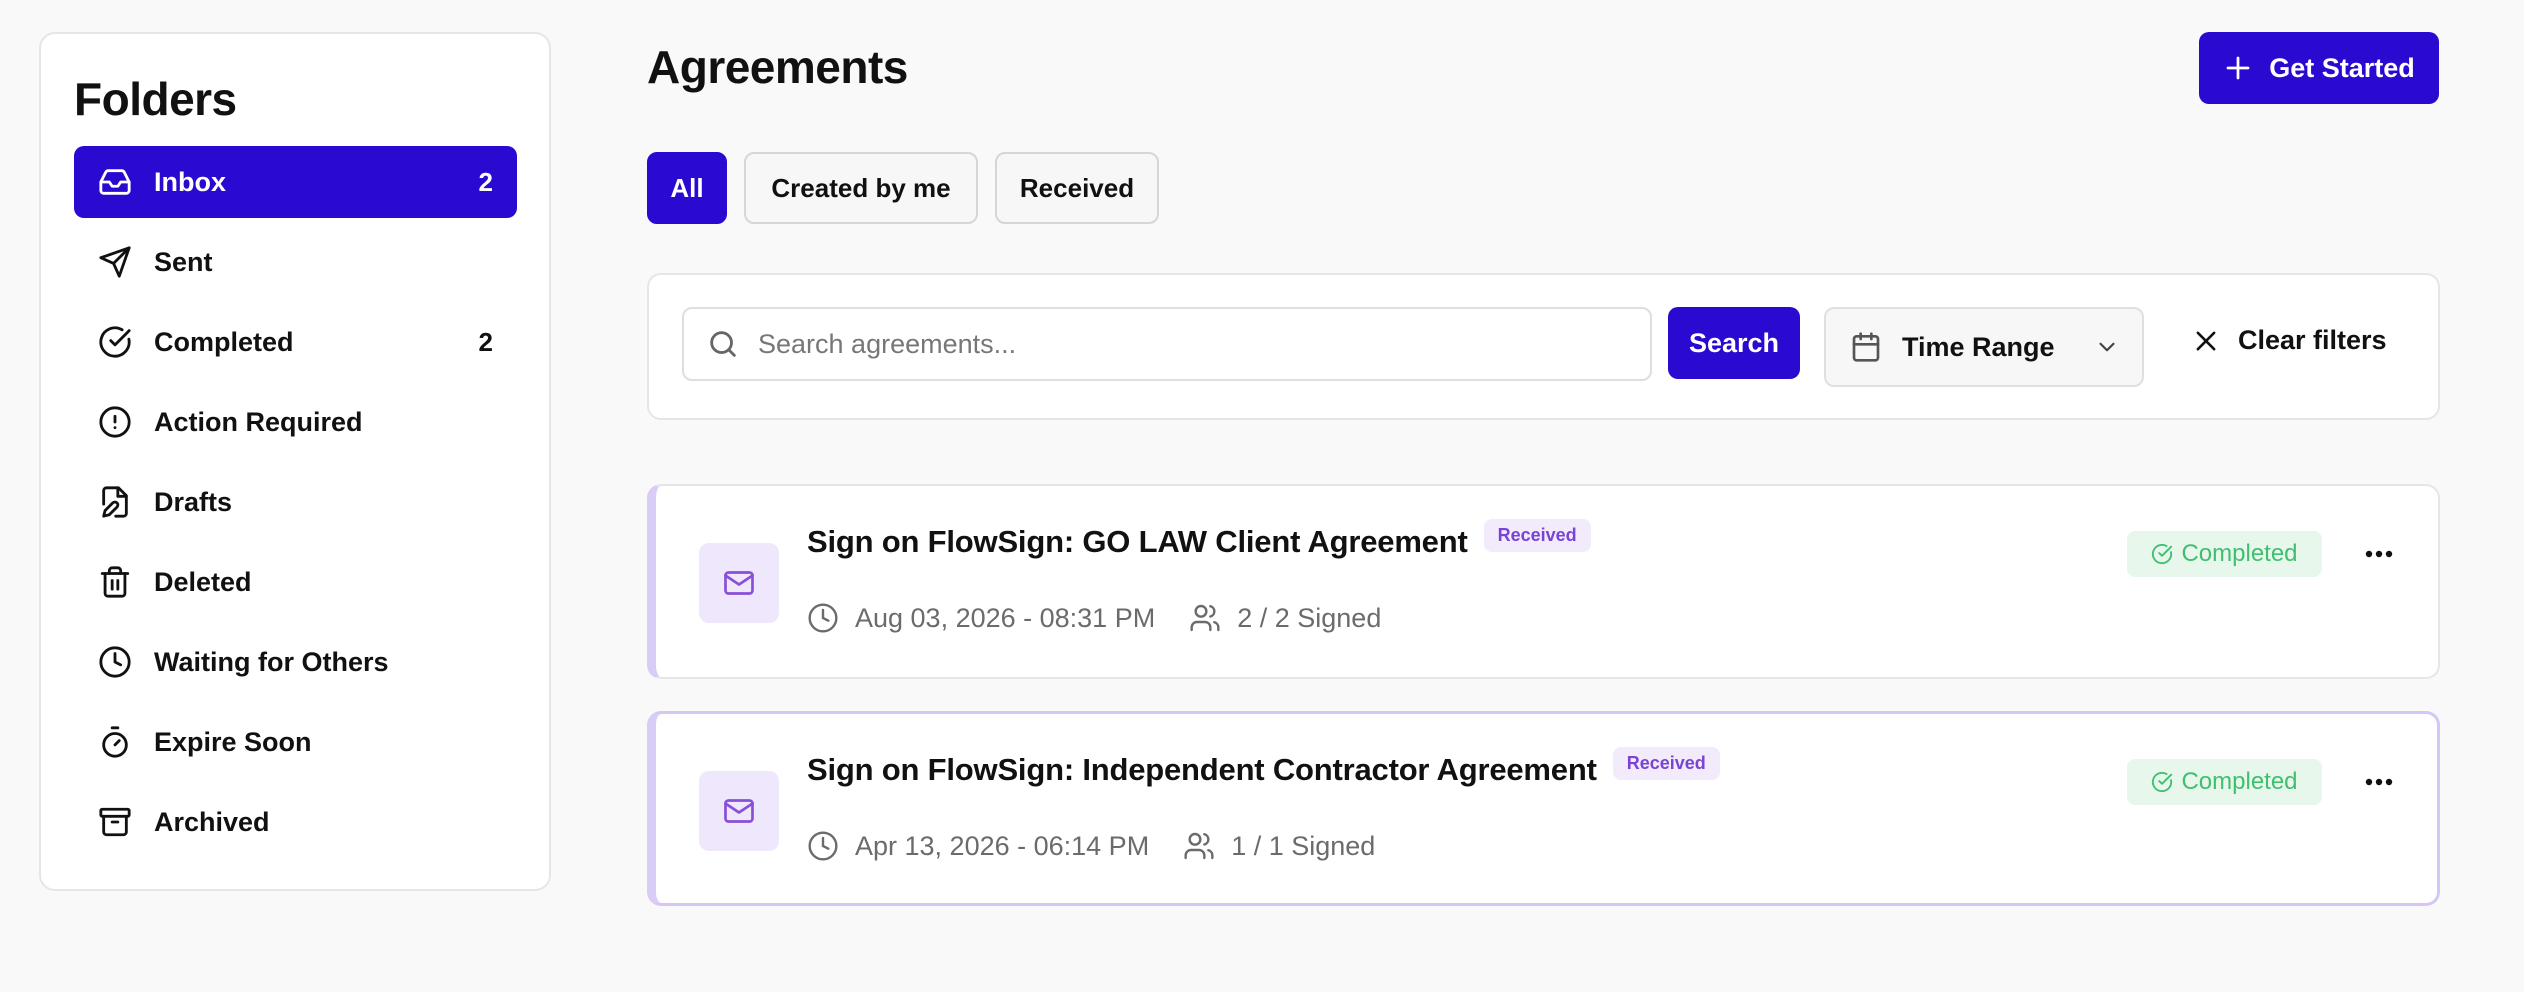 Image resolution: width=2524 pixels, height=992 pixels. I want to click on agreement-date: Aug 03, 2026 - 08:31 PM, so click(1005, 617).